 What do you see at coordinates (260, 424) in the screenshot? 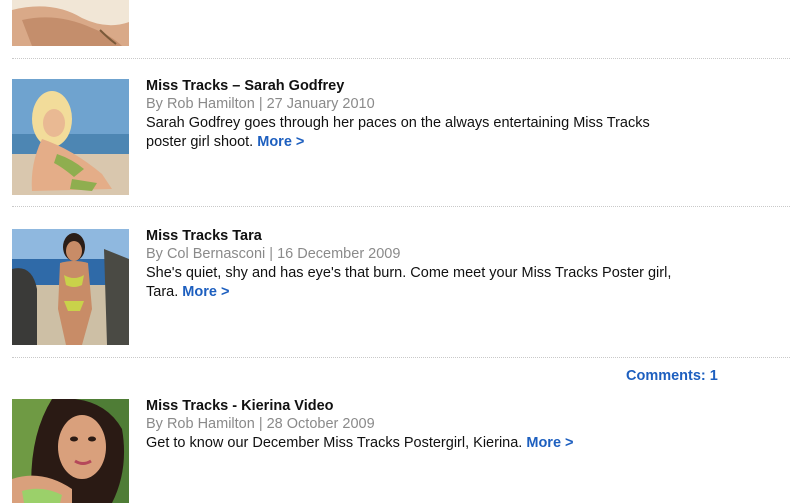
I see `entry-byline: By Rob Hamilton | 28 October 2009` at bounding box center [260, 424].